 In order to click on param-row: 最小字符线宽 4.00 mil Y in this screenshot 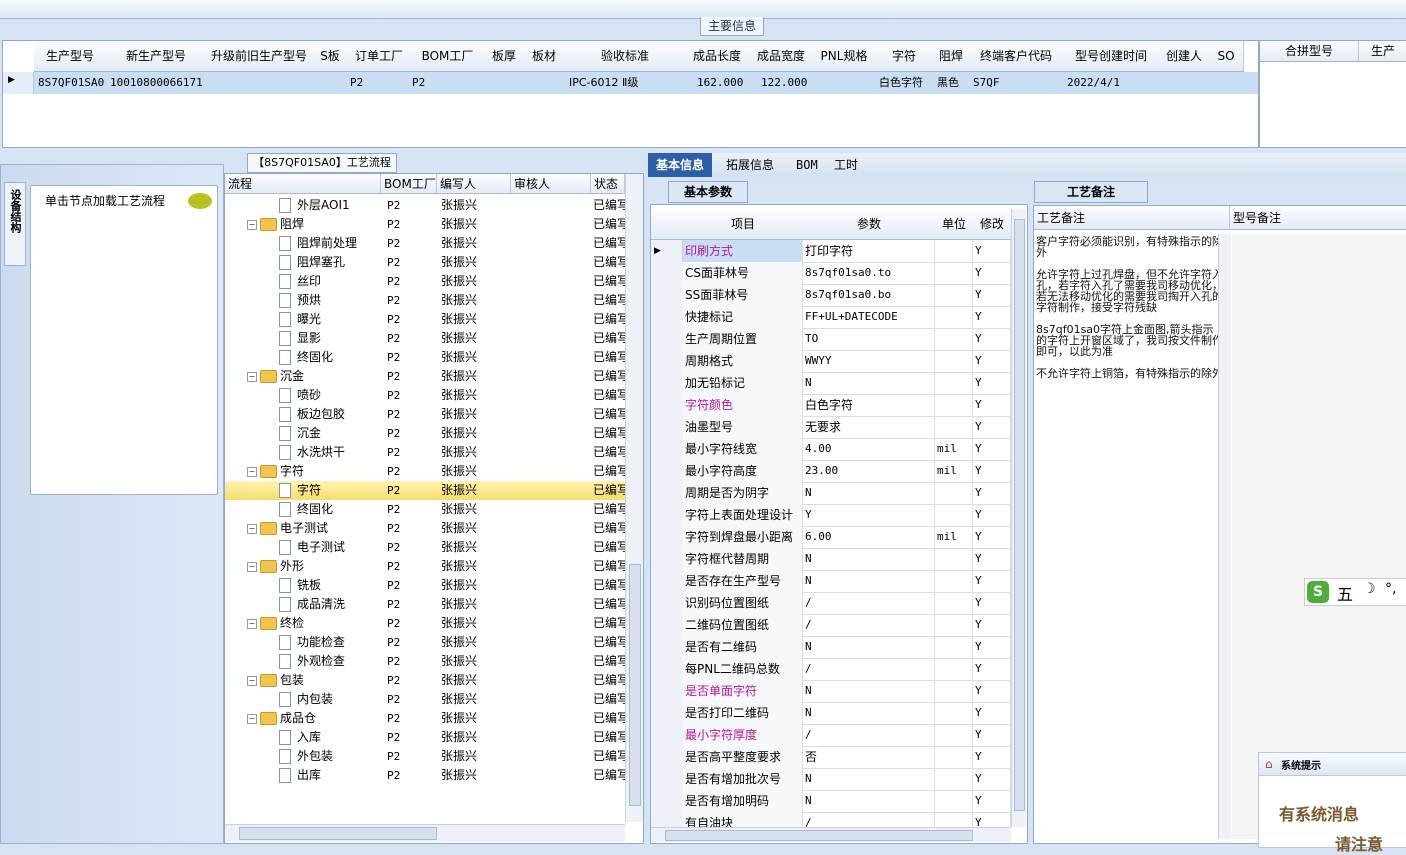, I will do `click(831, 449)`.